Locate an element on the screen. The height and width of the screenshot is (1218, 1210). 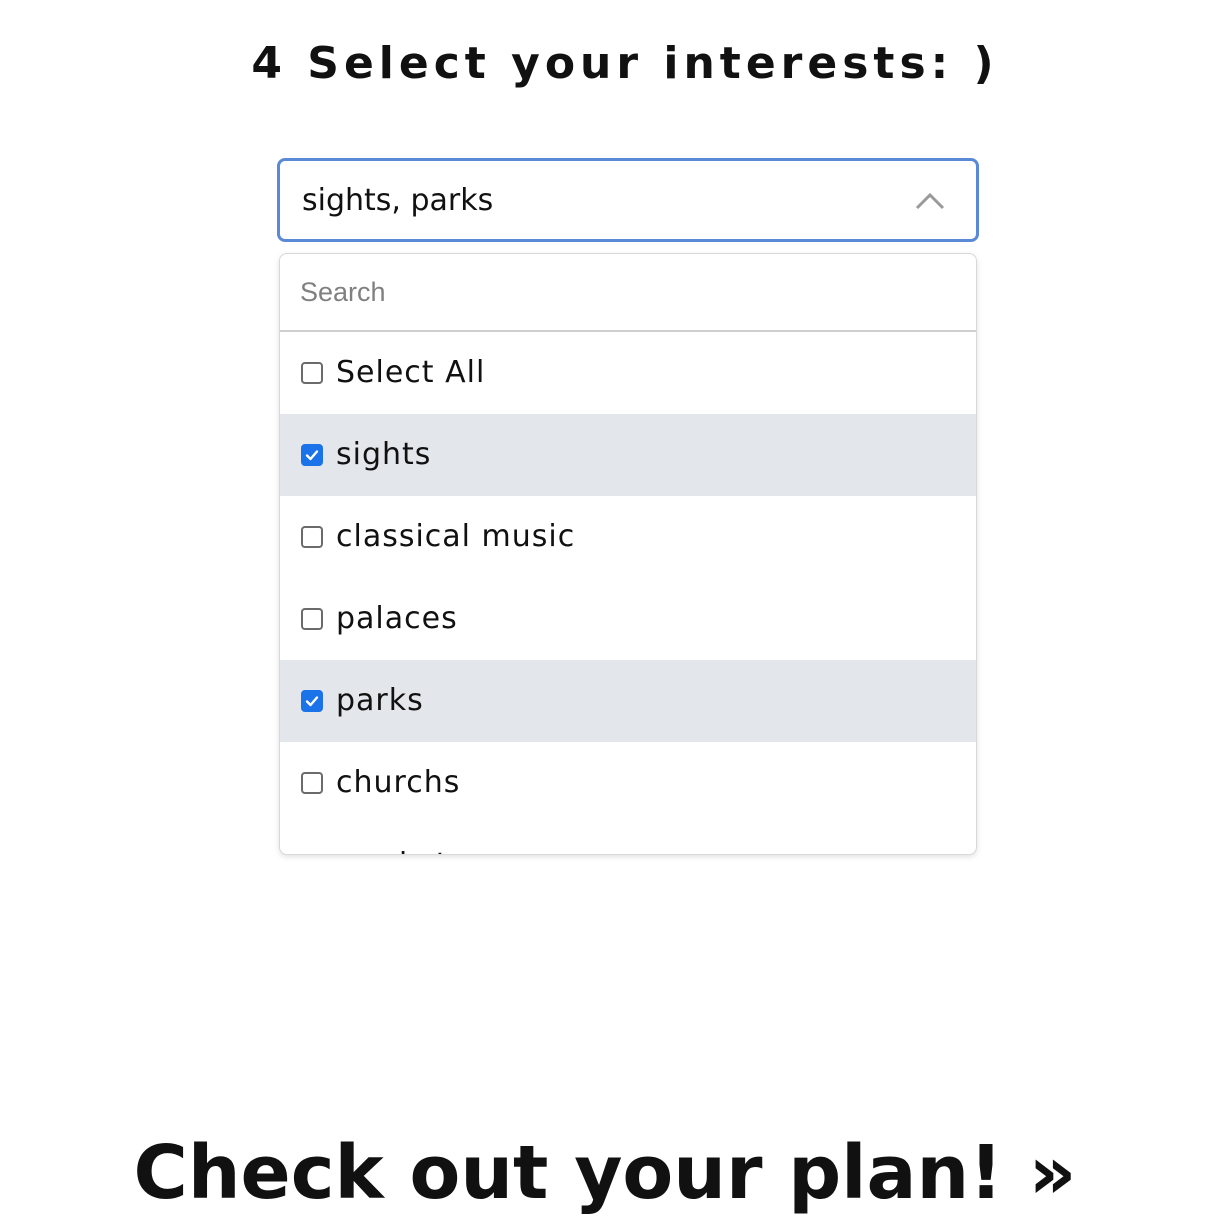
search-input is located at coordinates (628, 292).